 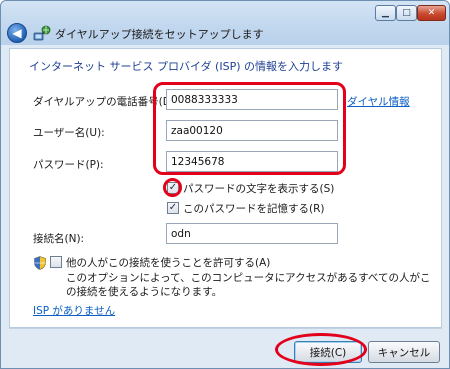 I want to click on username-input: zaa00120, so click(x=252, y=130).